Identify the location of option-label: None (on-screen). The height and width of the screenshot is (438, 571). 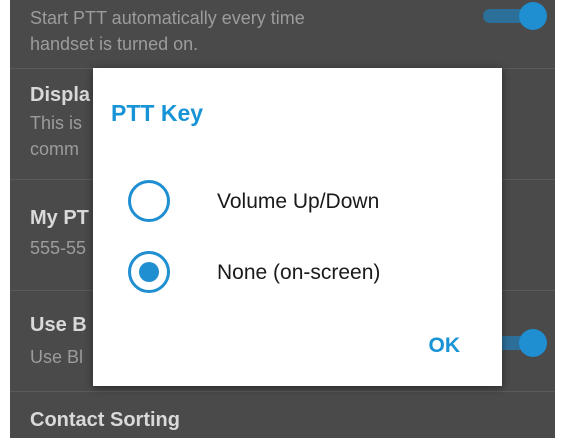
(299, 272).